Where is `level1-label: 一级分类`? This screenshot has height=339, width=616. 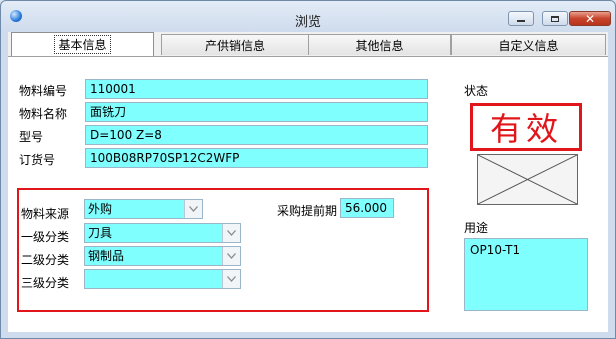
level1-label: 一级分类 is located at coordinates (45, 237).